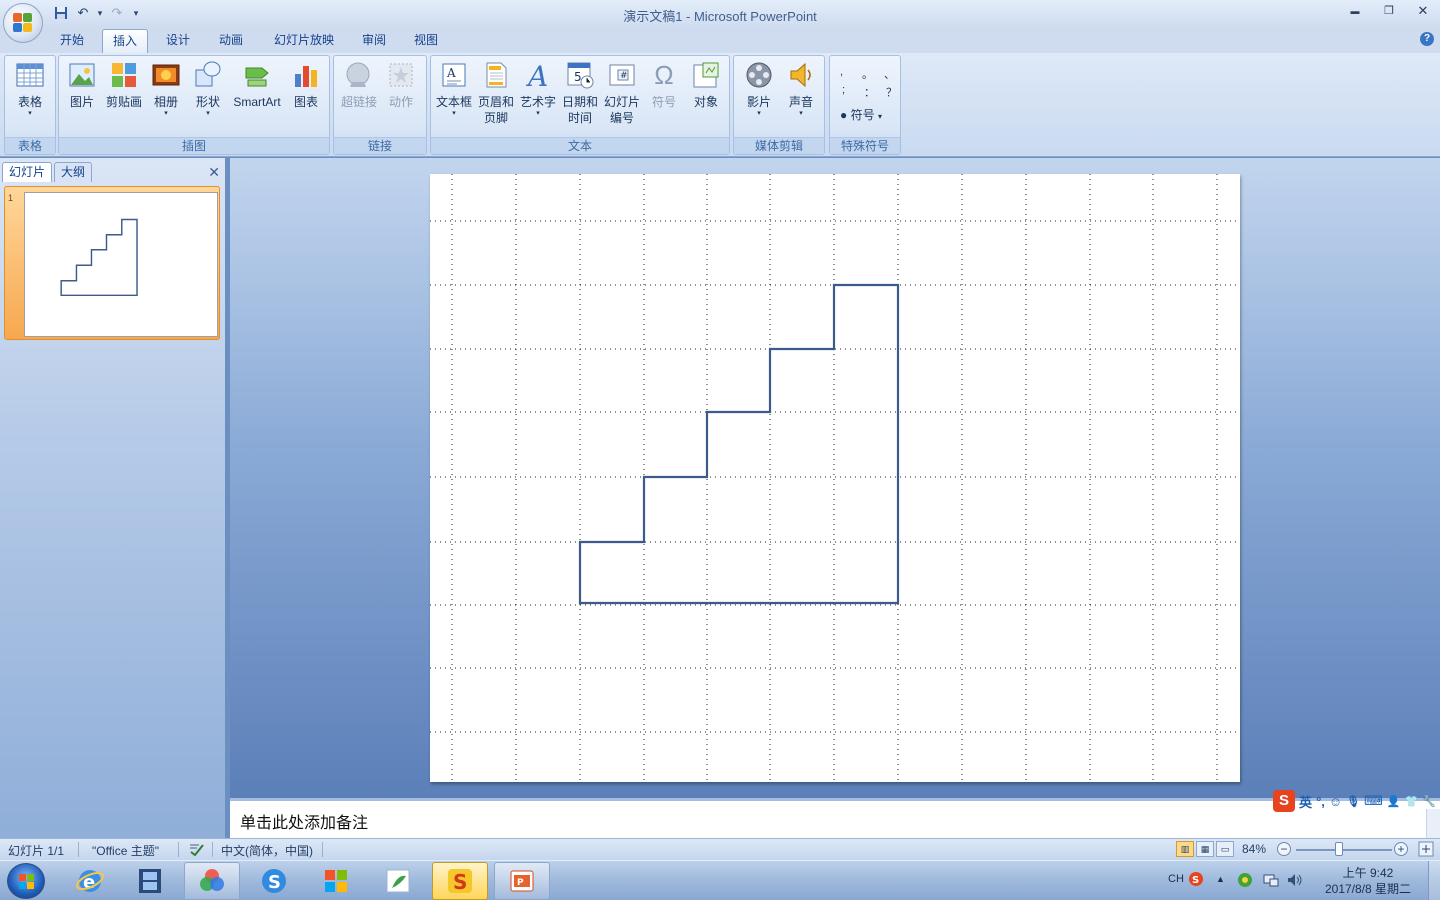  What do you see at coordinates (306, 98) in the screenshot?
I see `chart-button: 图表` at bounding box center [306, 98].